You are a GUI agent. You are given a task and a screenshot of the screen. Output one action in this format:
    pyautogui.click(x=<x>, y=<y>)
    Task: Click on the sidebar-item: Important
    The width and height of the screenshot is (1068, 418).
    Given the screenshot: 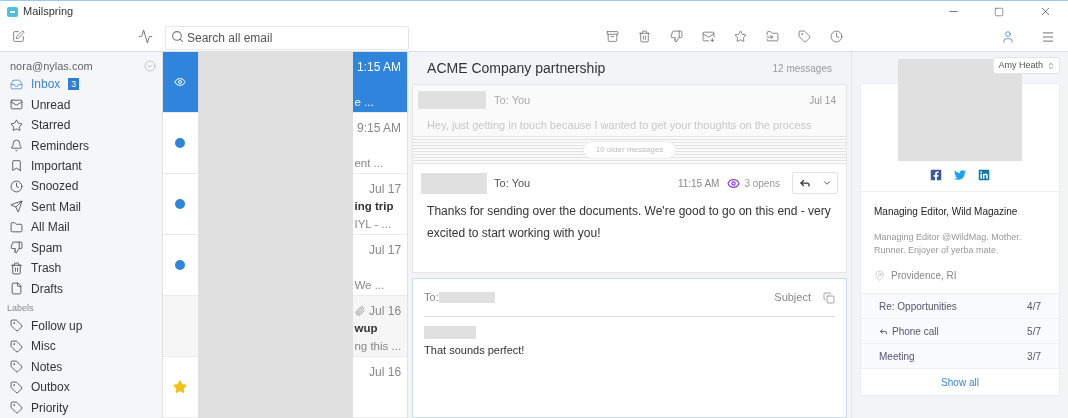 What is the action you would take?
    pyautogui.click(x=82, y=166)
    